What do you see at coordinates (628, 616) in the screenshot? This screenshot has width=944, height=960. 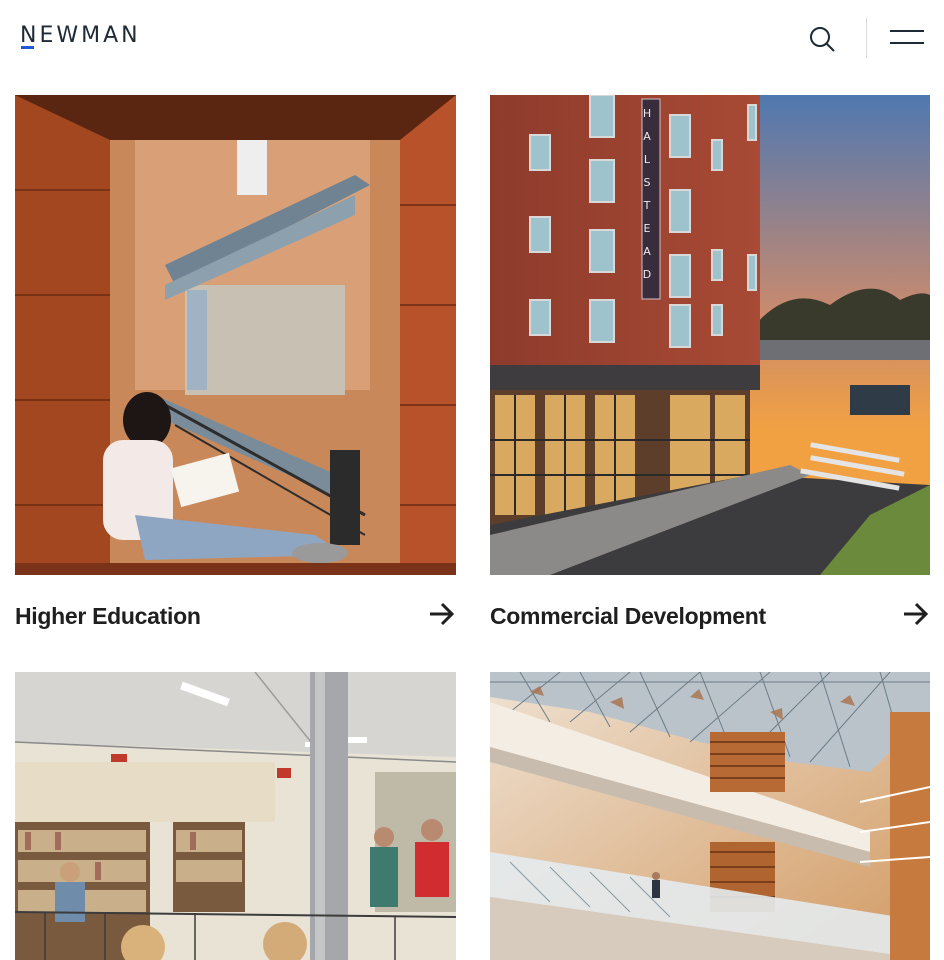 I see `card-title: Commercial Development` at bounding box center [628, 616].